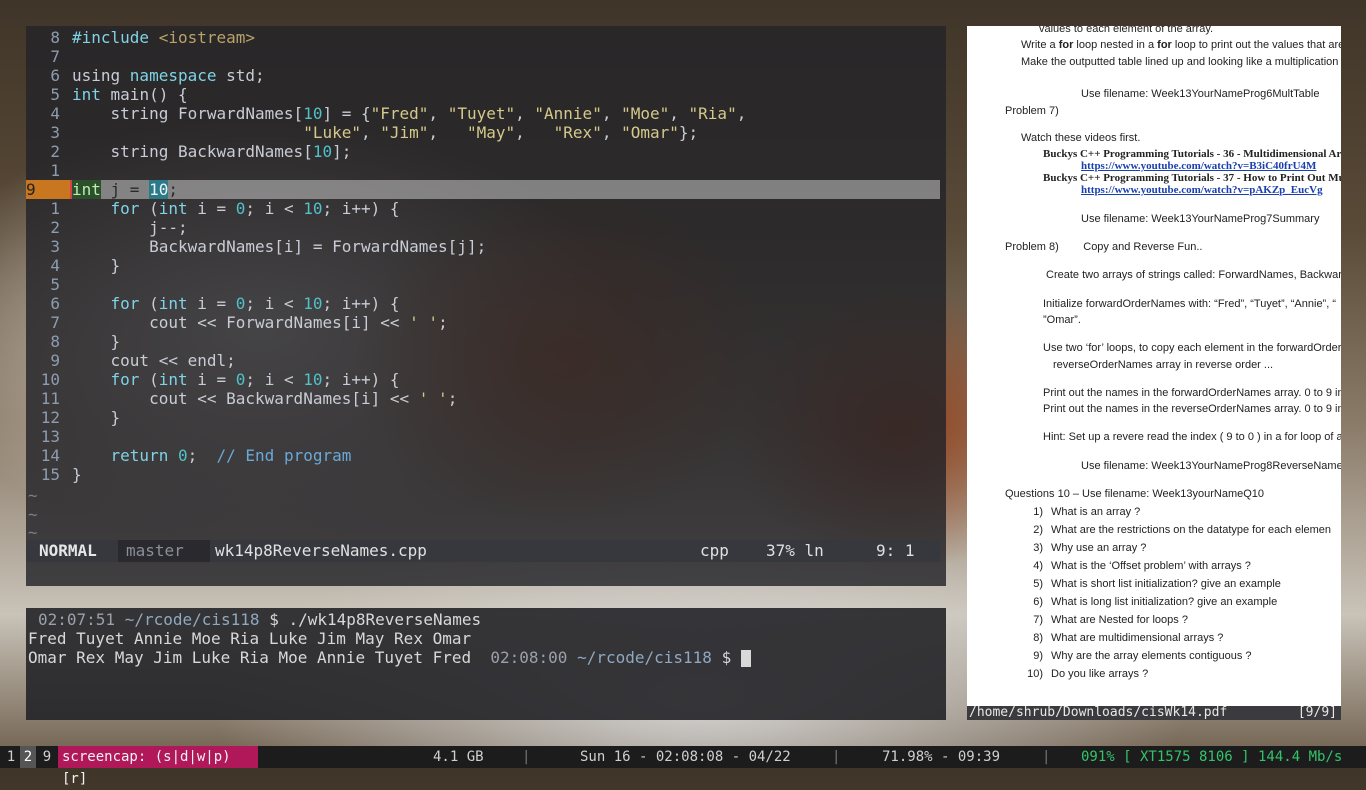 The height and width of the screenshot is (790, 1366). I want to click on screencap-mode: screencap: (s|d|w|p) [r], so click(158, 766).